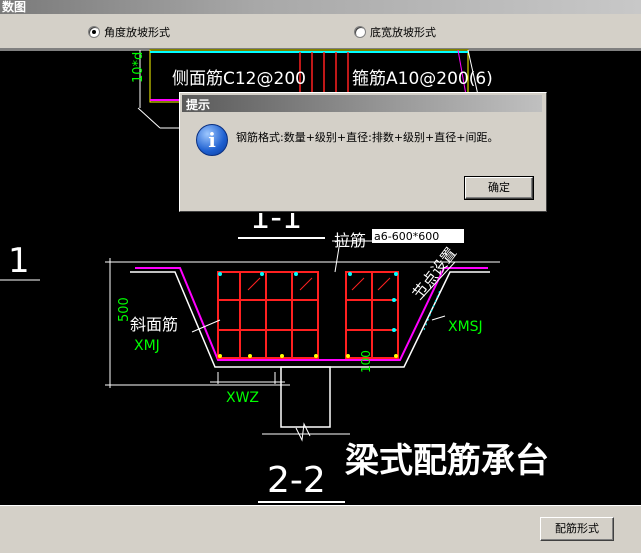 Image resolution: width=641 pixels, height=553 pixels. Describe the element at coordinates (296, 480) in the screenshot. I see `section-2-2-title: 2-2` at that location.